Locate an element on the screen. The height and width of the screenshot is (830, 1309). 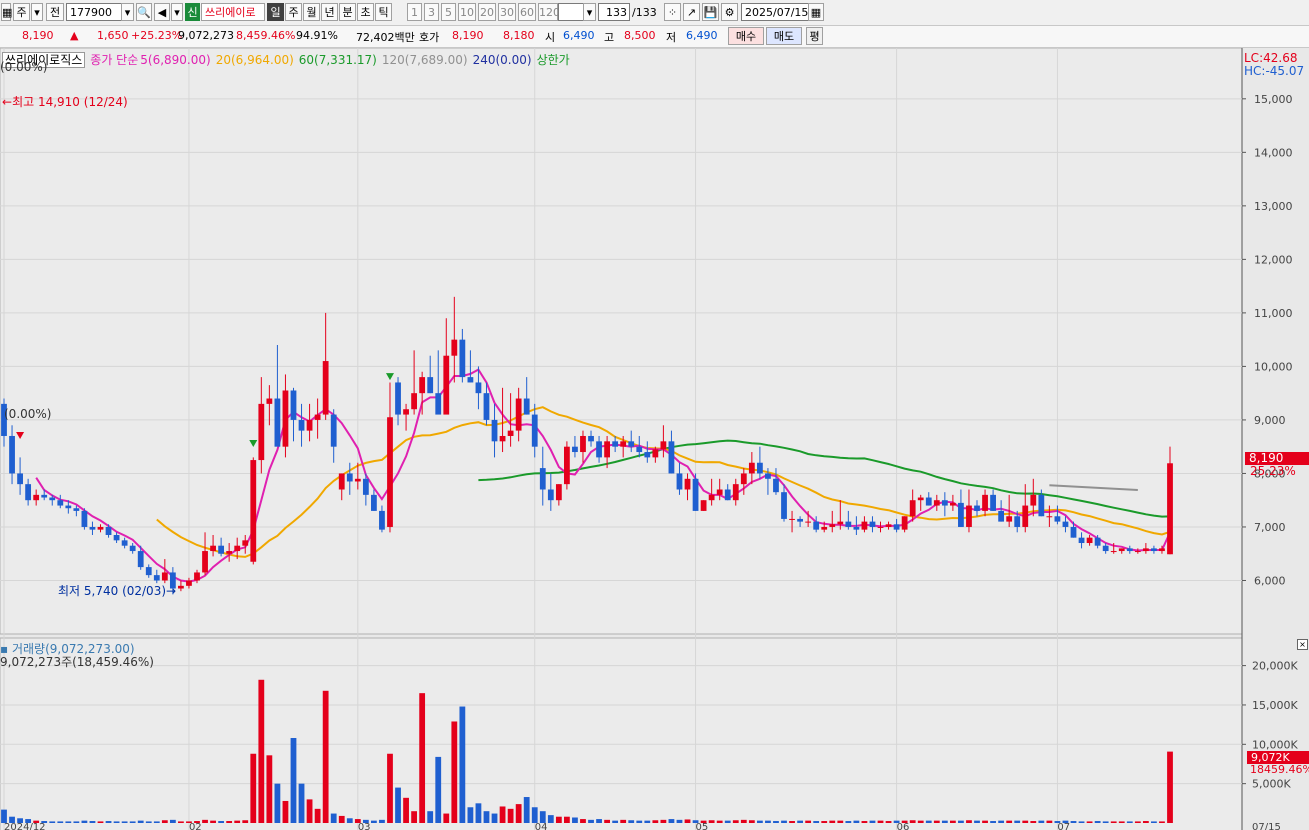
trend-icon: ↗ is located at coordinates (691, 12).